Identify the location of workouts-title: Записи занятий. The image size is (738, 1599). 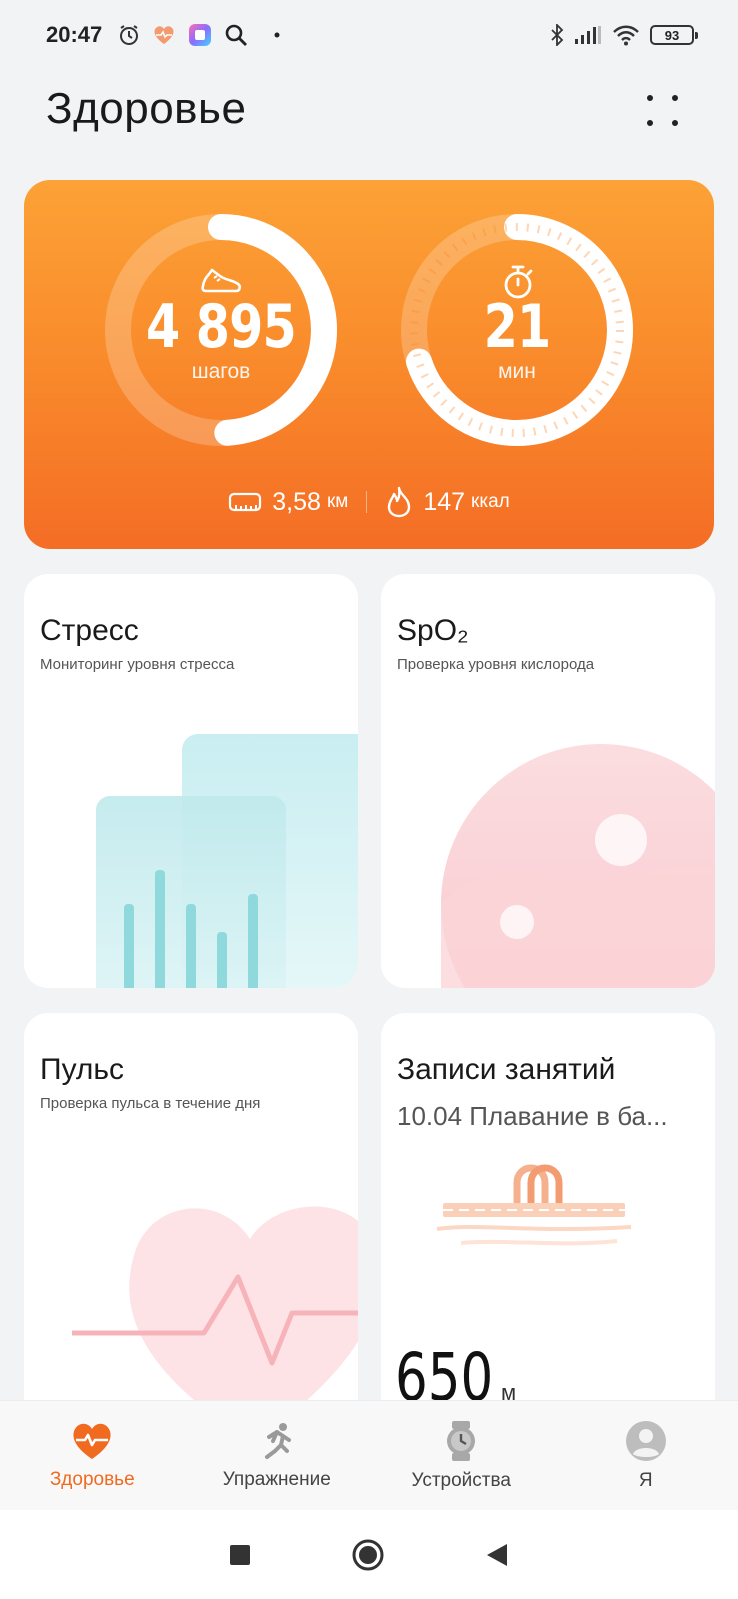
(506, 1069).